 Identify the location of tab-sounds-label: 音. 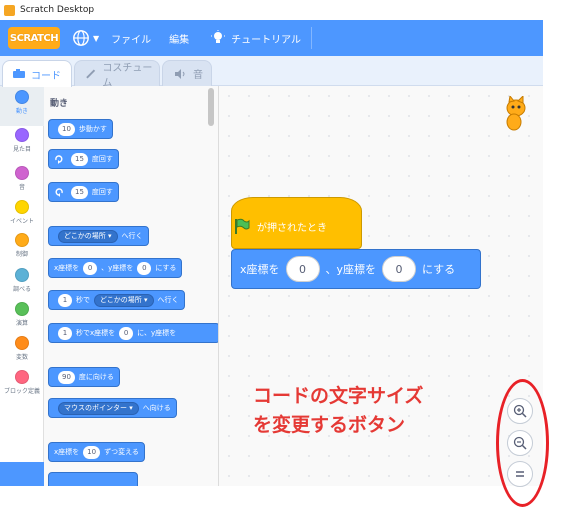
(198, 75).